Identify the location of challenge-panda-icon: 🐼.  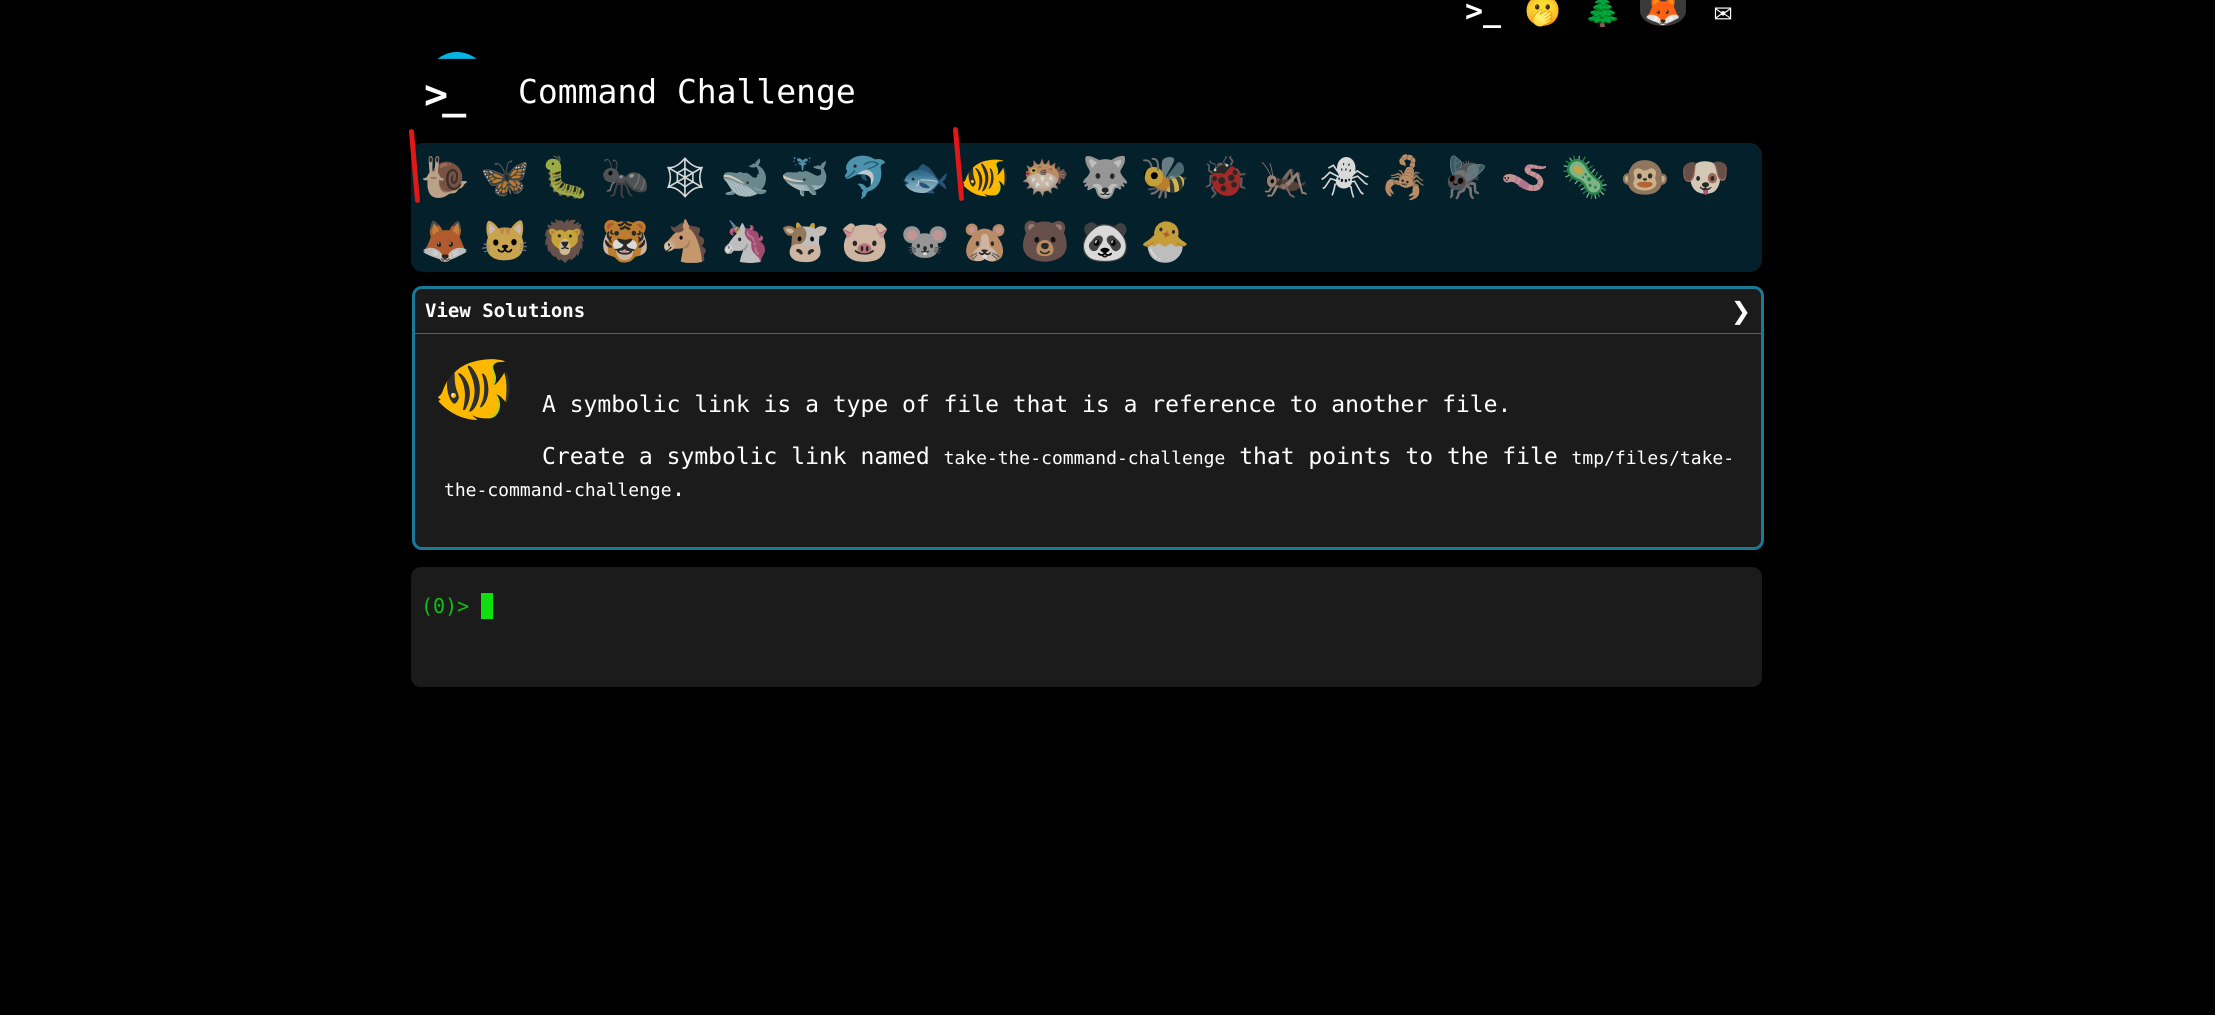
(1105, 242).